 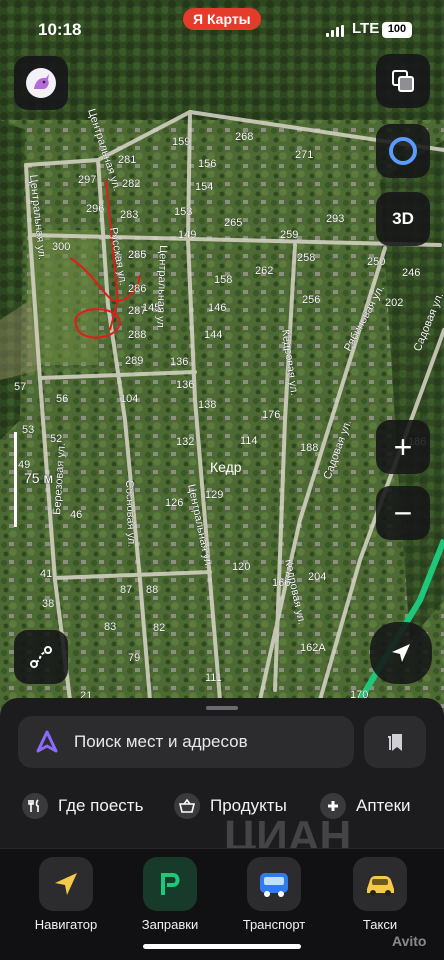 What do you see at coordinates (126, 590) in the screenshot?
I see `house-number-label: 87` at bounding box center [126, 590].